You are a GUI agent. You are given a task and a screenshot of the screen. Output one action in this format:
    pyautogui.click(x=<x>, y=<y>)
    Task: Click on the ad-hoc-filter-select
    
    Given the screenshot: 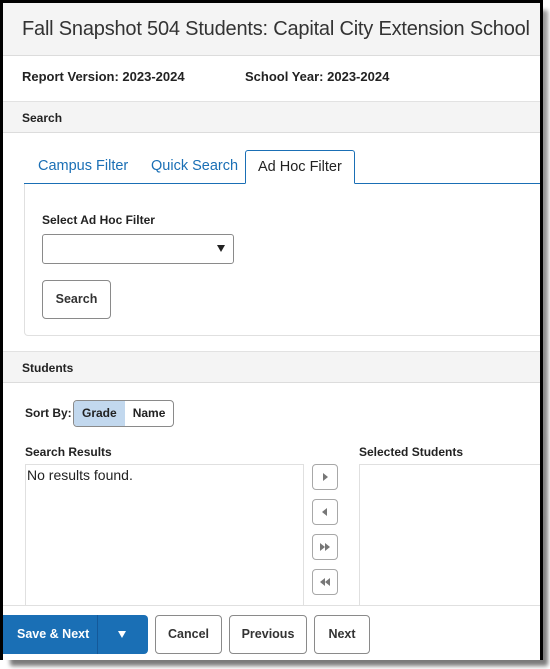 What is the action you would take?
    pyautogui.click(x=138, y=249)
    